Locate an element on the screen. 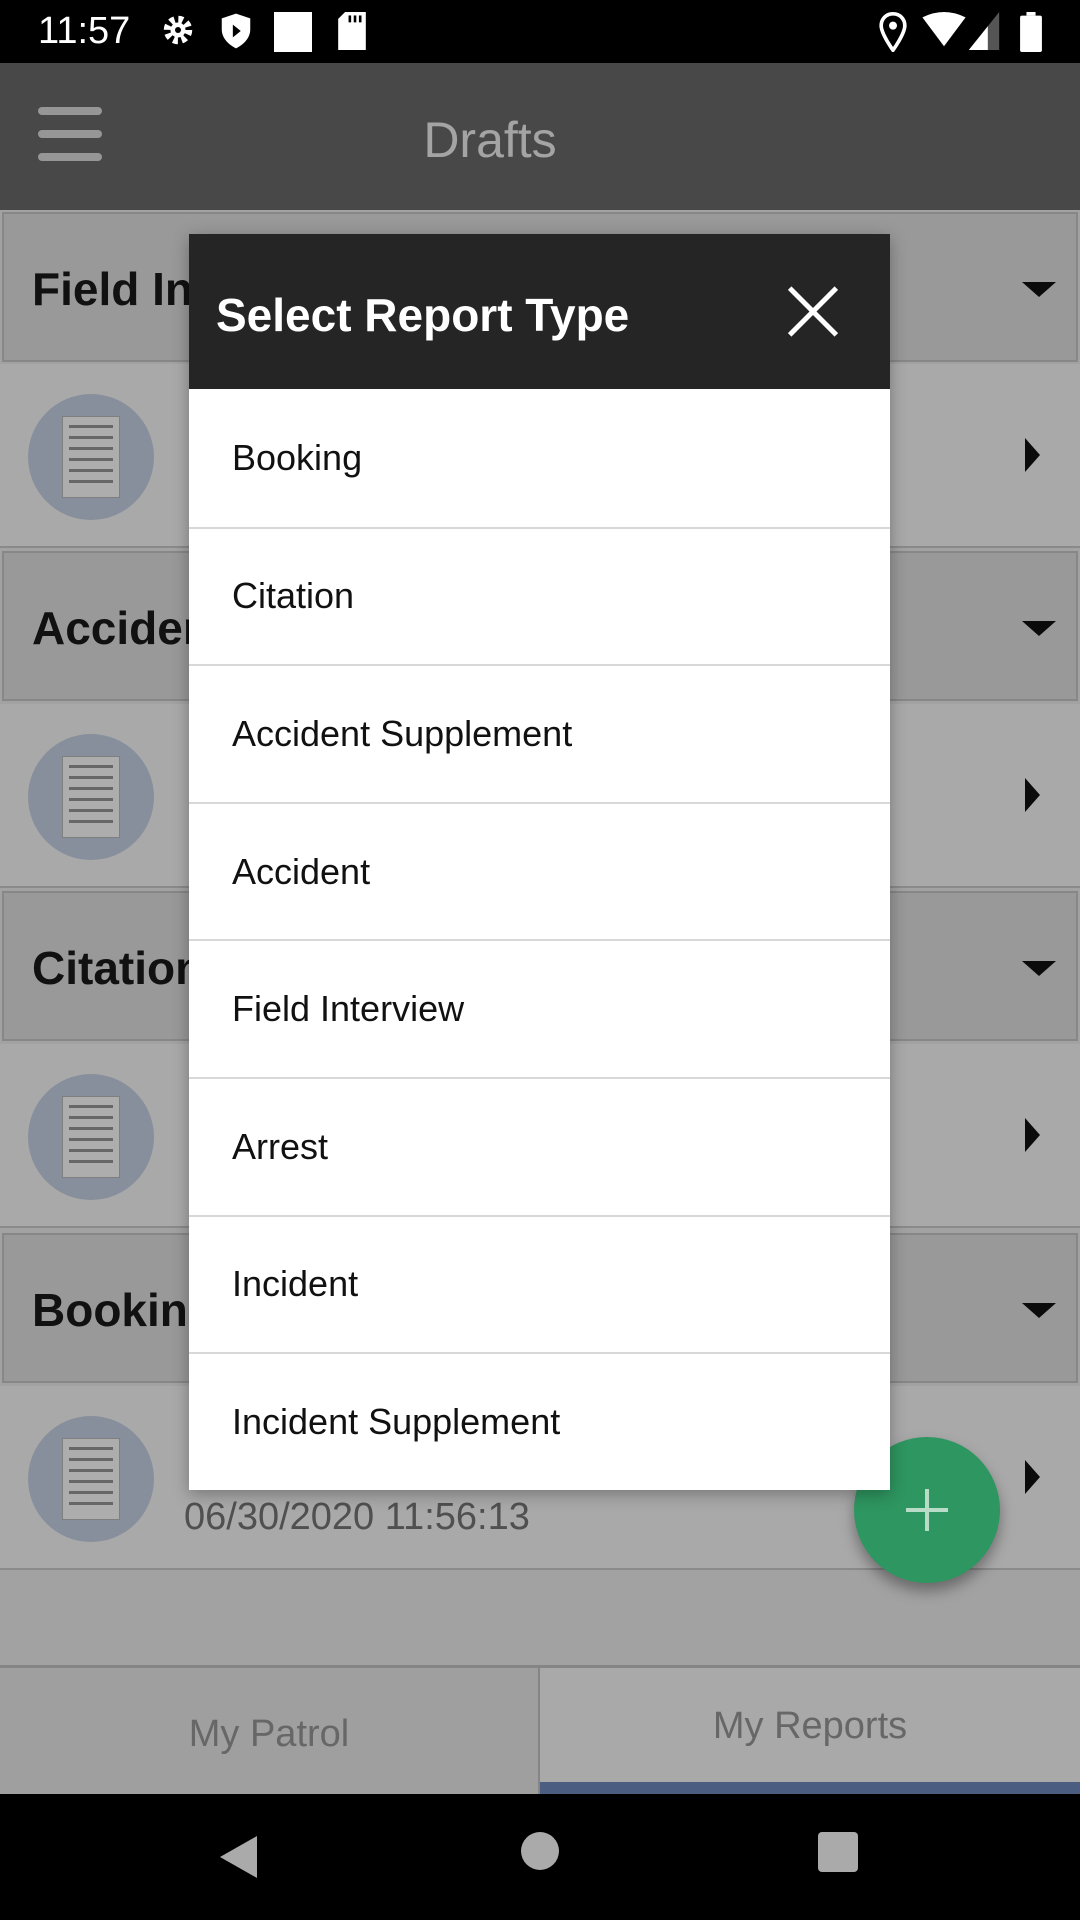 The image size is (1080, 1920). option-citation: Citation is located at coordinates (539, 595).